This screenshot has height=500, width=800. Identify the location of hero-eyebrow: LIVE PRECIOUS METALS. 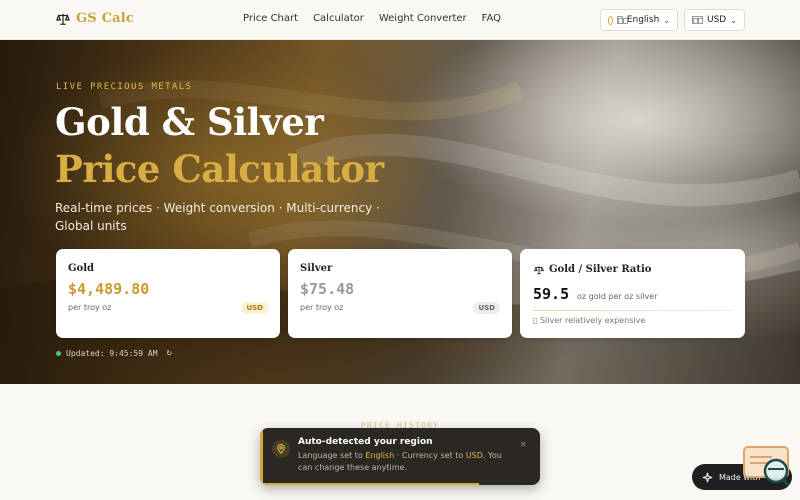
(124, 87).